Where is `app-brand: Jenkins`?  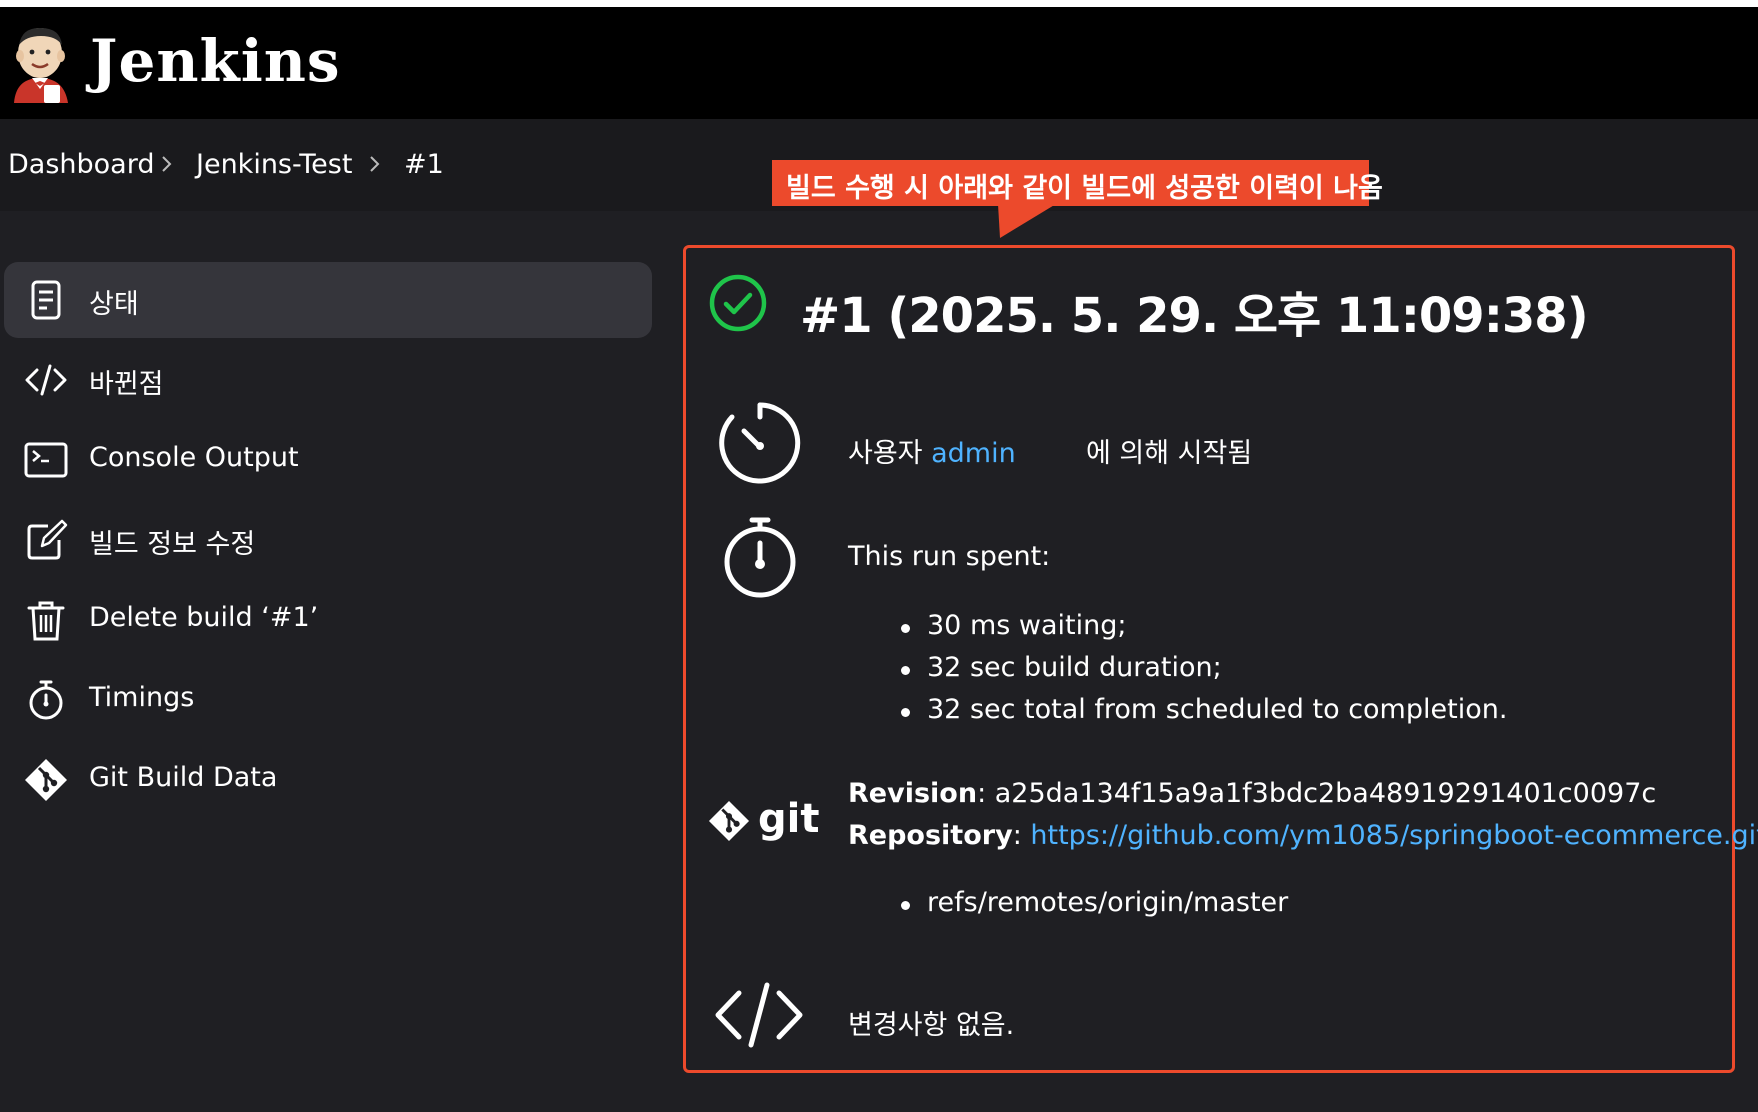
app-brand: Jenkins is located at coordinates (215, 61).